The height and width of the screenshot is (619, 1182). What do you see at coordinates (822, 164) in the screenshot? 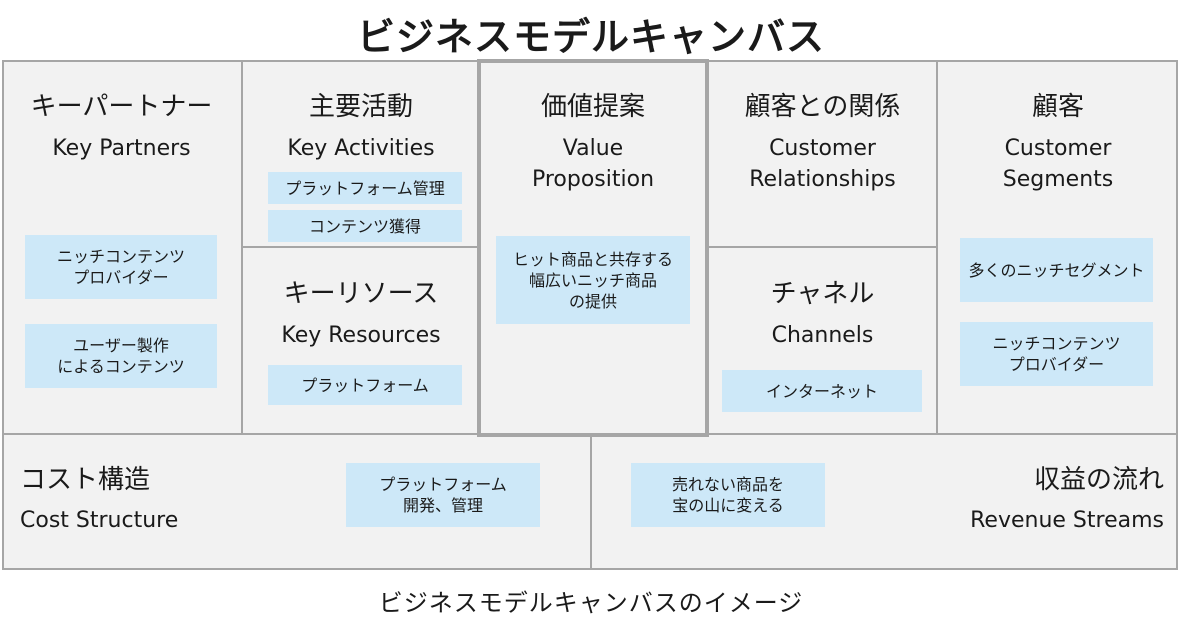
I see `customer-relationships-title-en: Customer Relationships` at bounding box center [822, 164].